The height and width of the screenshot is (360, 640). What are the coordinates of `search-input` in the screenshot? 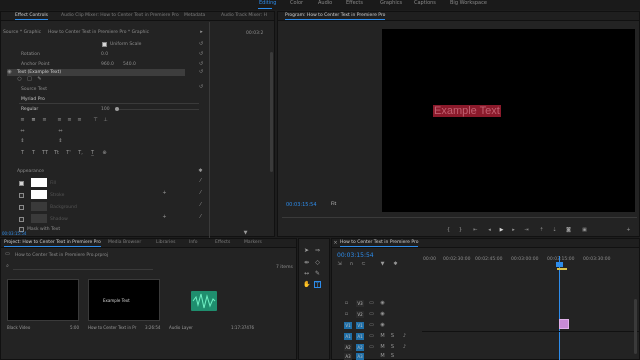 It's located at (83, 269).